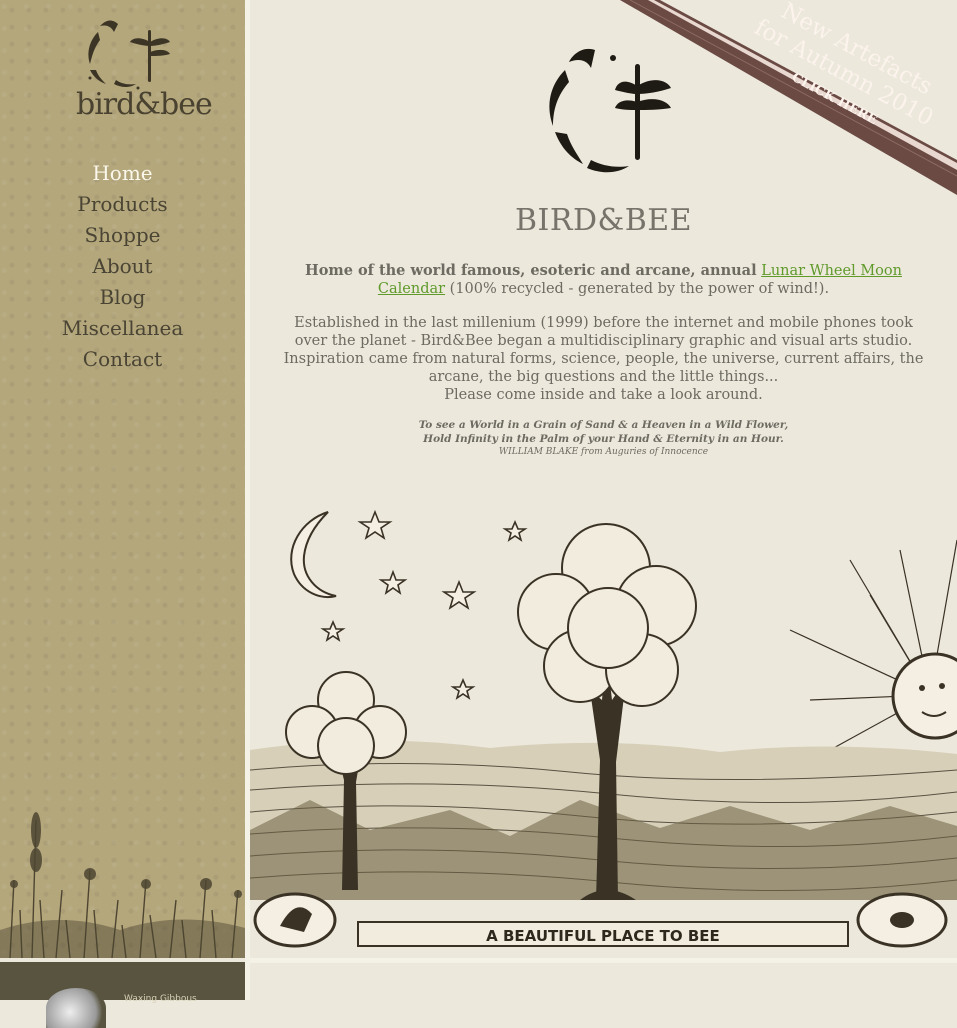  I want to click on nav-shoppe: Shoppe, so click(122, 235).